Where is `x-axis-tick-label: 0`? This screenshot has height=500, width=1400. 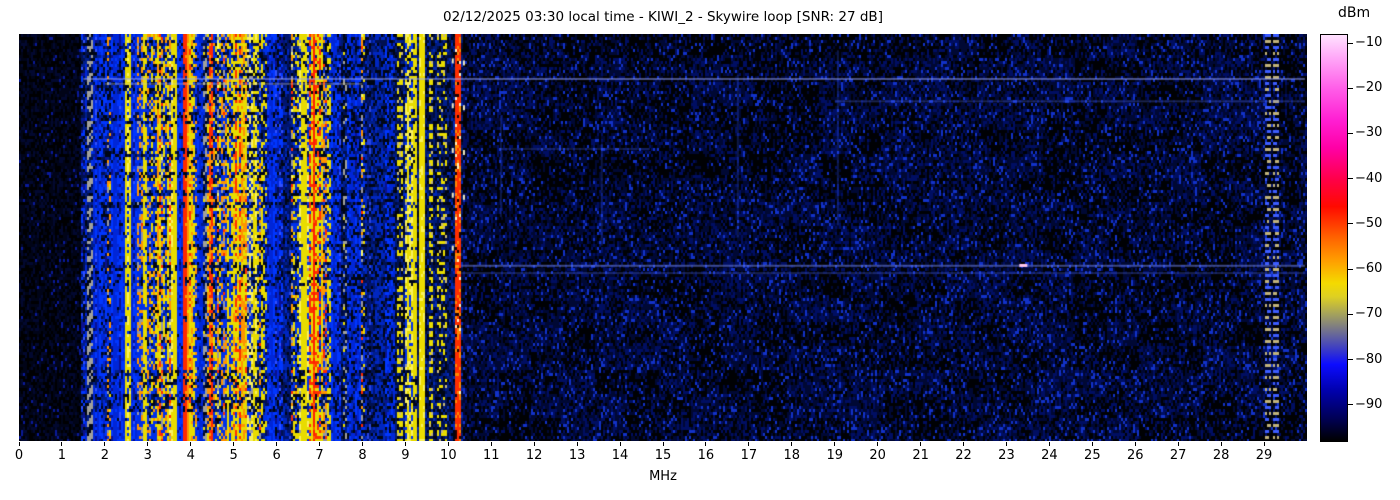 x-axis-tick-label: 0 is located at coordinates (19, 455).